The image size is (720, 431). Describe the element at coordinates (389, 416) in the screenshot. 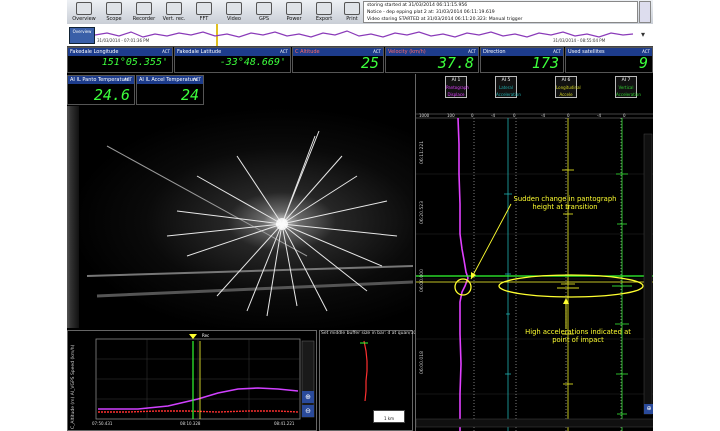

I see `map-scale: 1 km` at that location.